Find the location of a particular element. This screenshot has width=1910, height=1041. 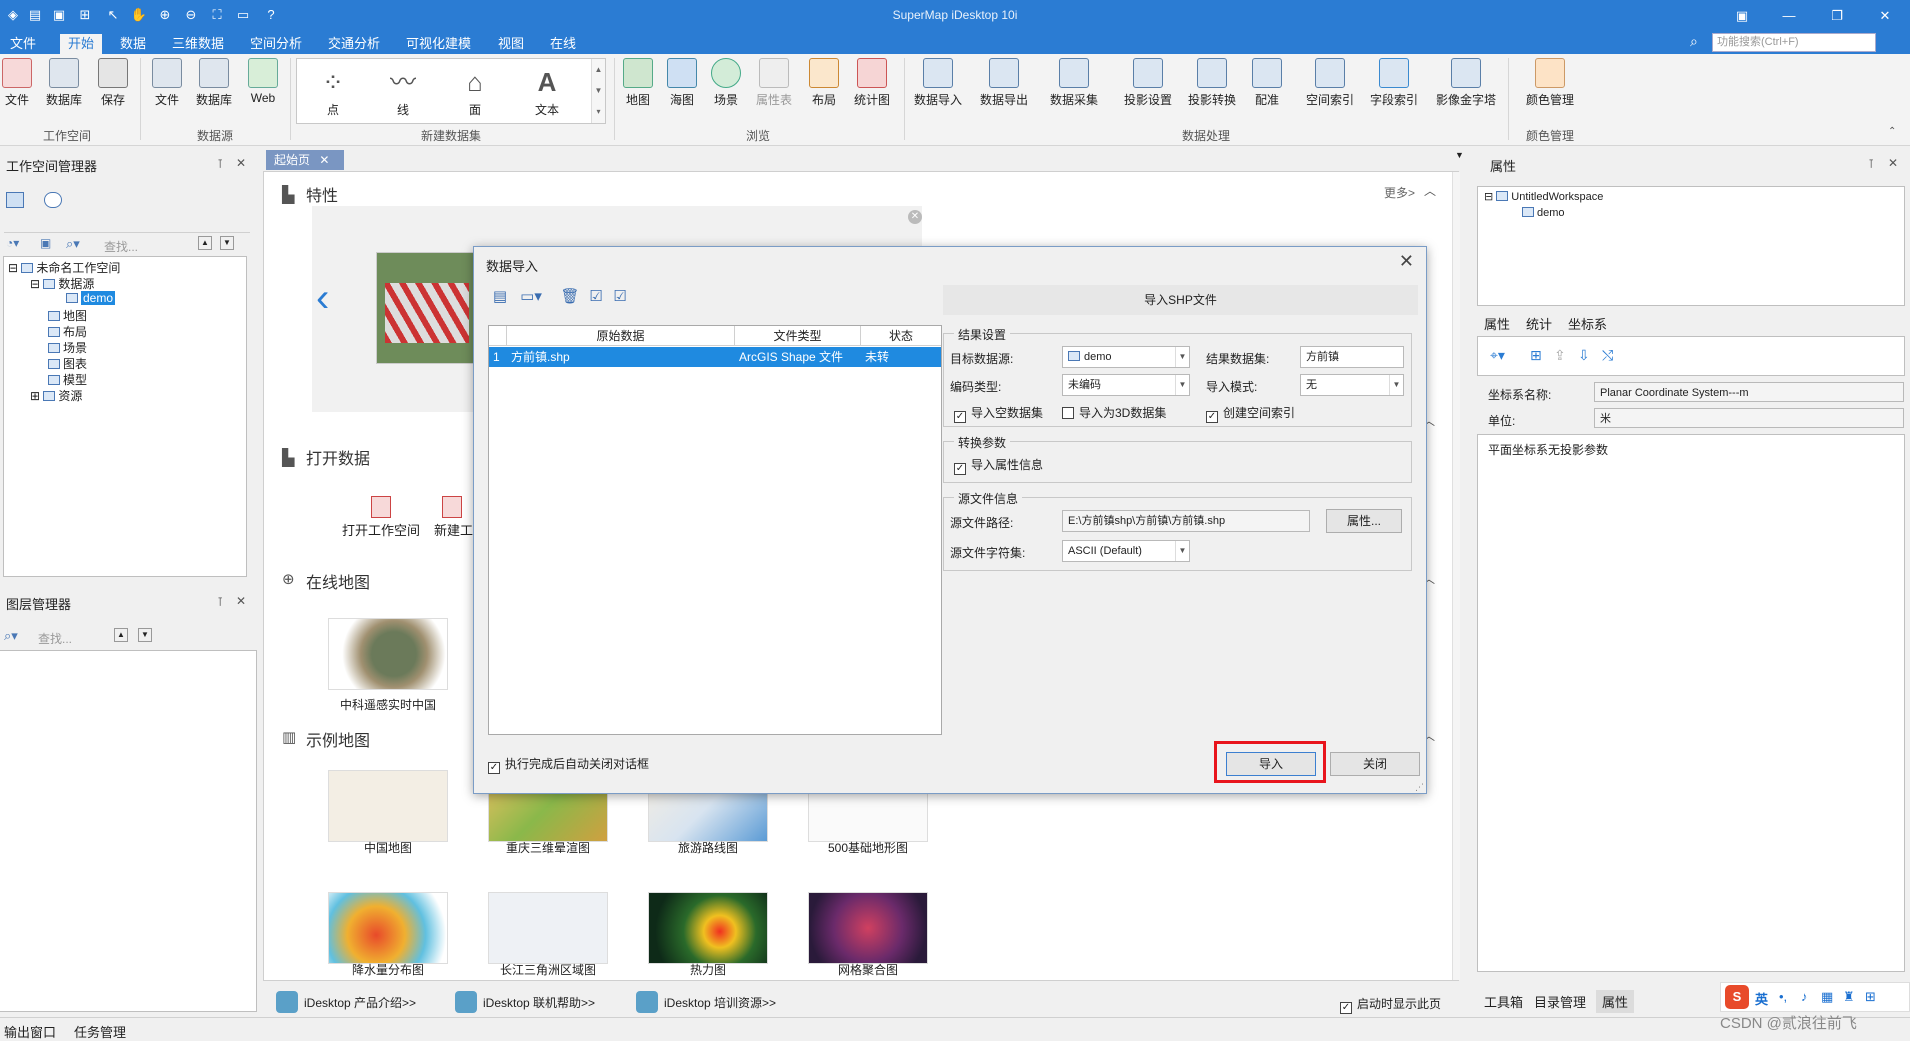

ribbon-workspace-database: 数据库 is located at coordinates (64, 86).